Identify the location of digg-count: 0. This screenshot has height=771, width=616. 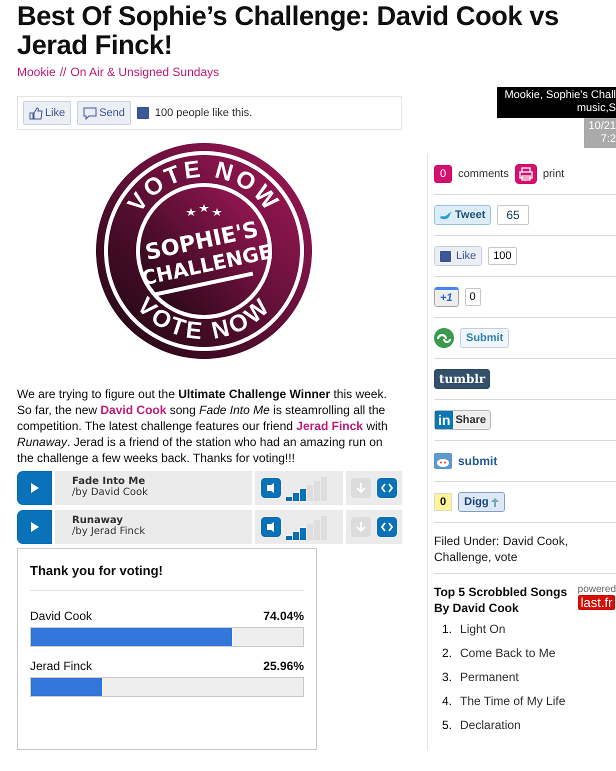
(443, 502).